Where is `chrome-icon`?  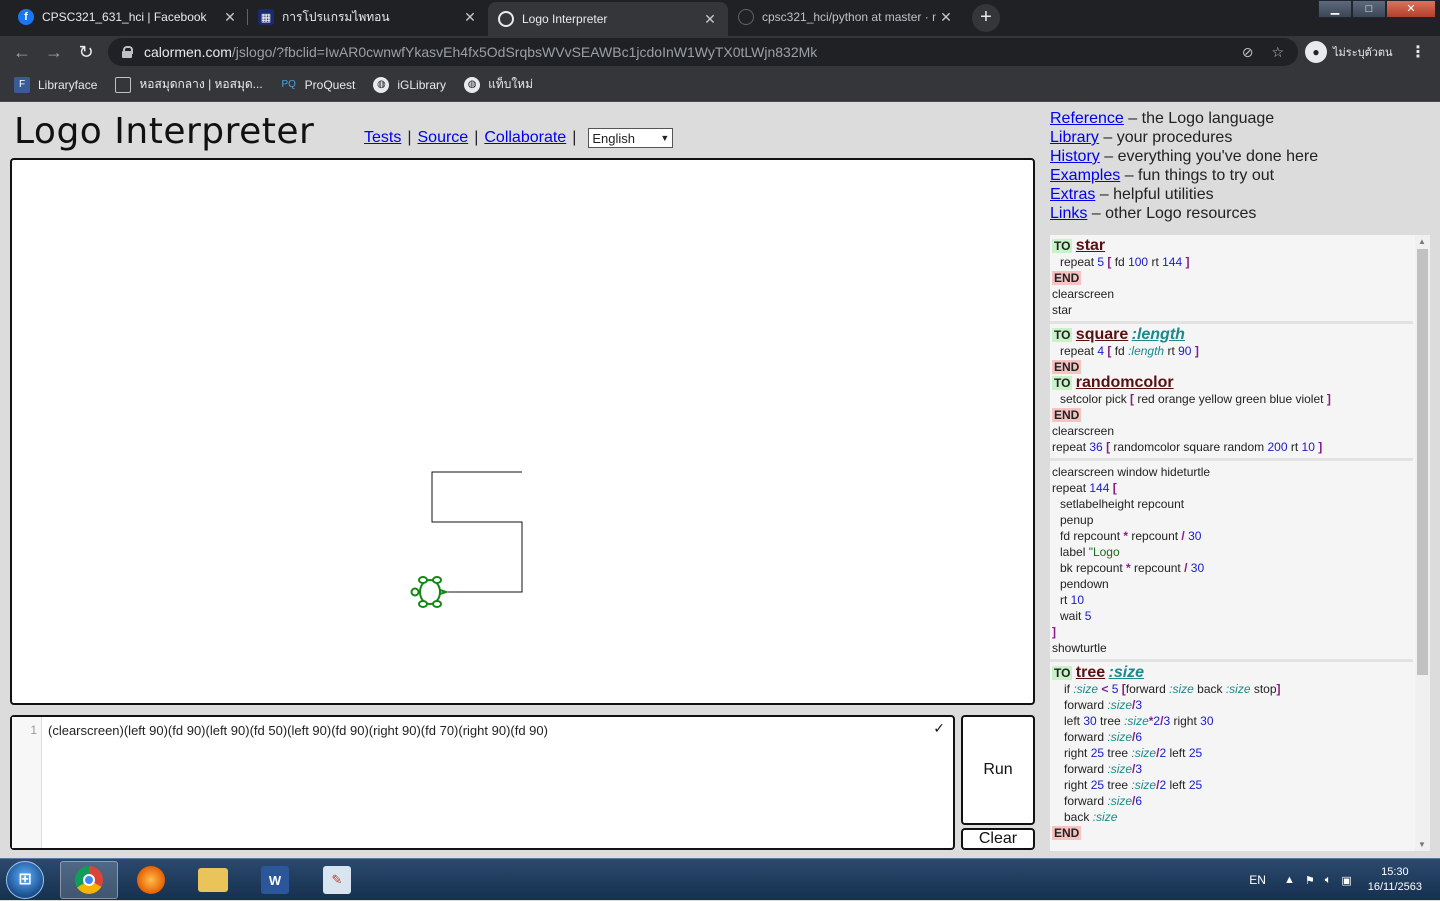 chrome-icon is located at coordinates (89, 880).